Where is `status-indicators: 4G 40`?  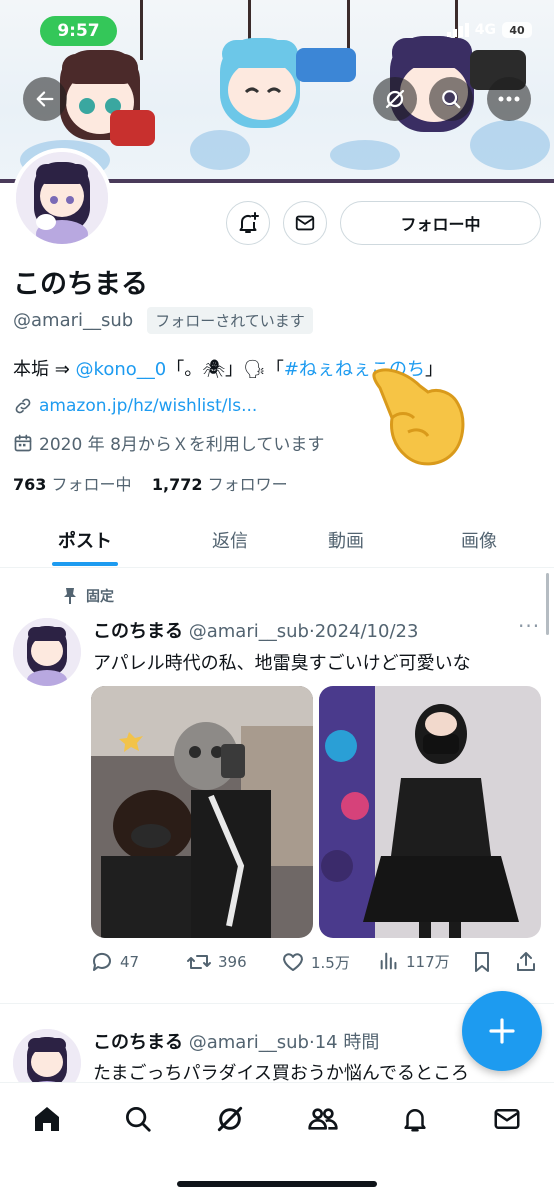 status-indicators: 4G 40 is located at coordinates (489, 30).